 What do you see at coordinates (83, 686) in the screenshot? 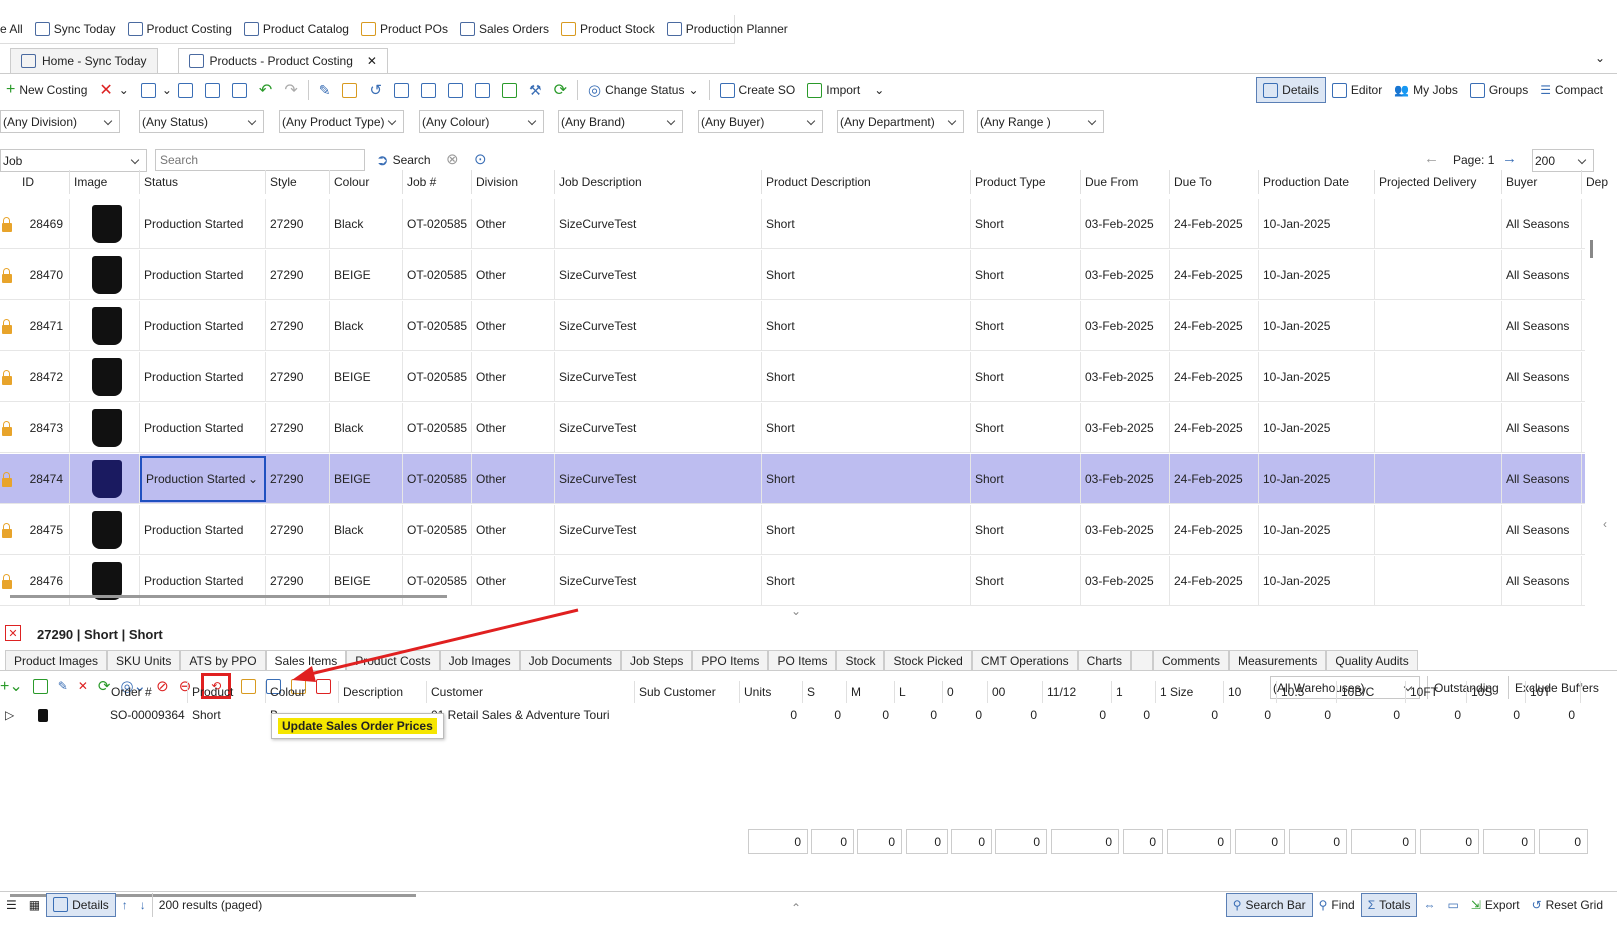
I see `delete-item-icon: ✕` at bounding box center [83, 686].